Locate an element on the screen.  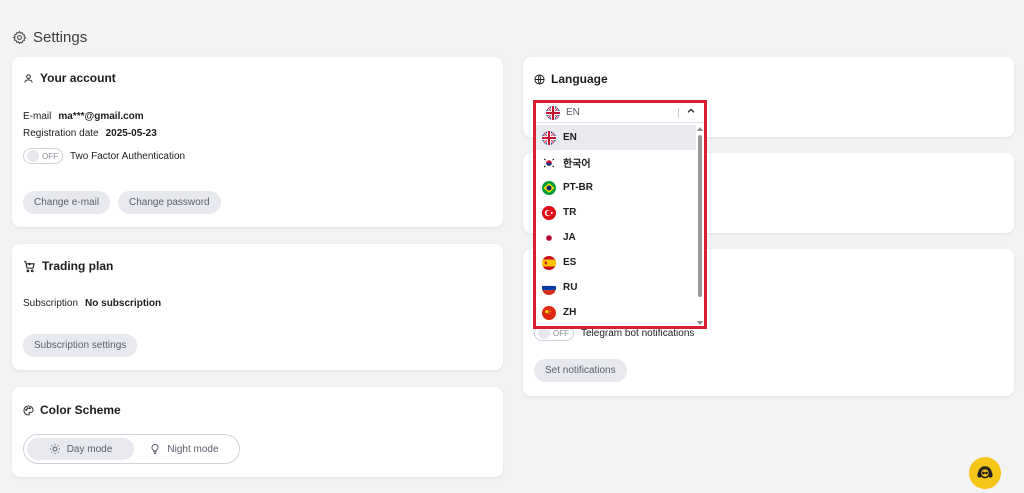
language-option-ko: 한국어 is located at coordinates (616, 162).